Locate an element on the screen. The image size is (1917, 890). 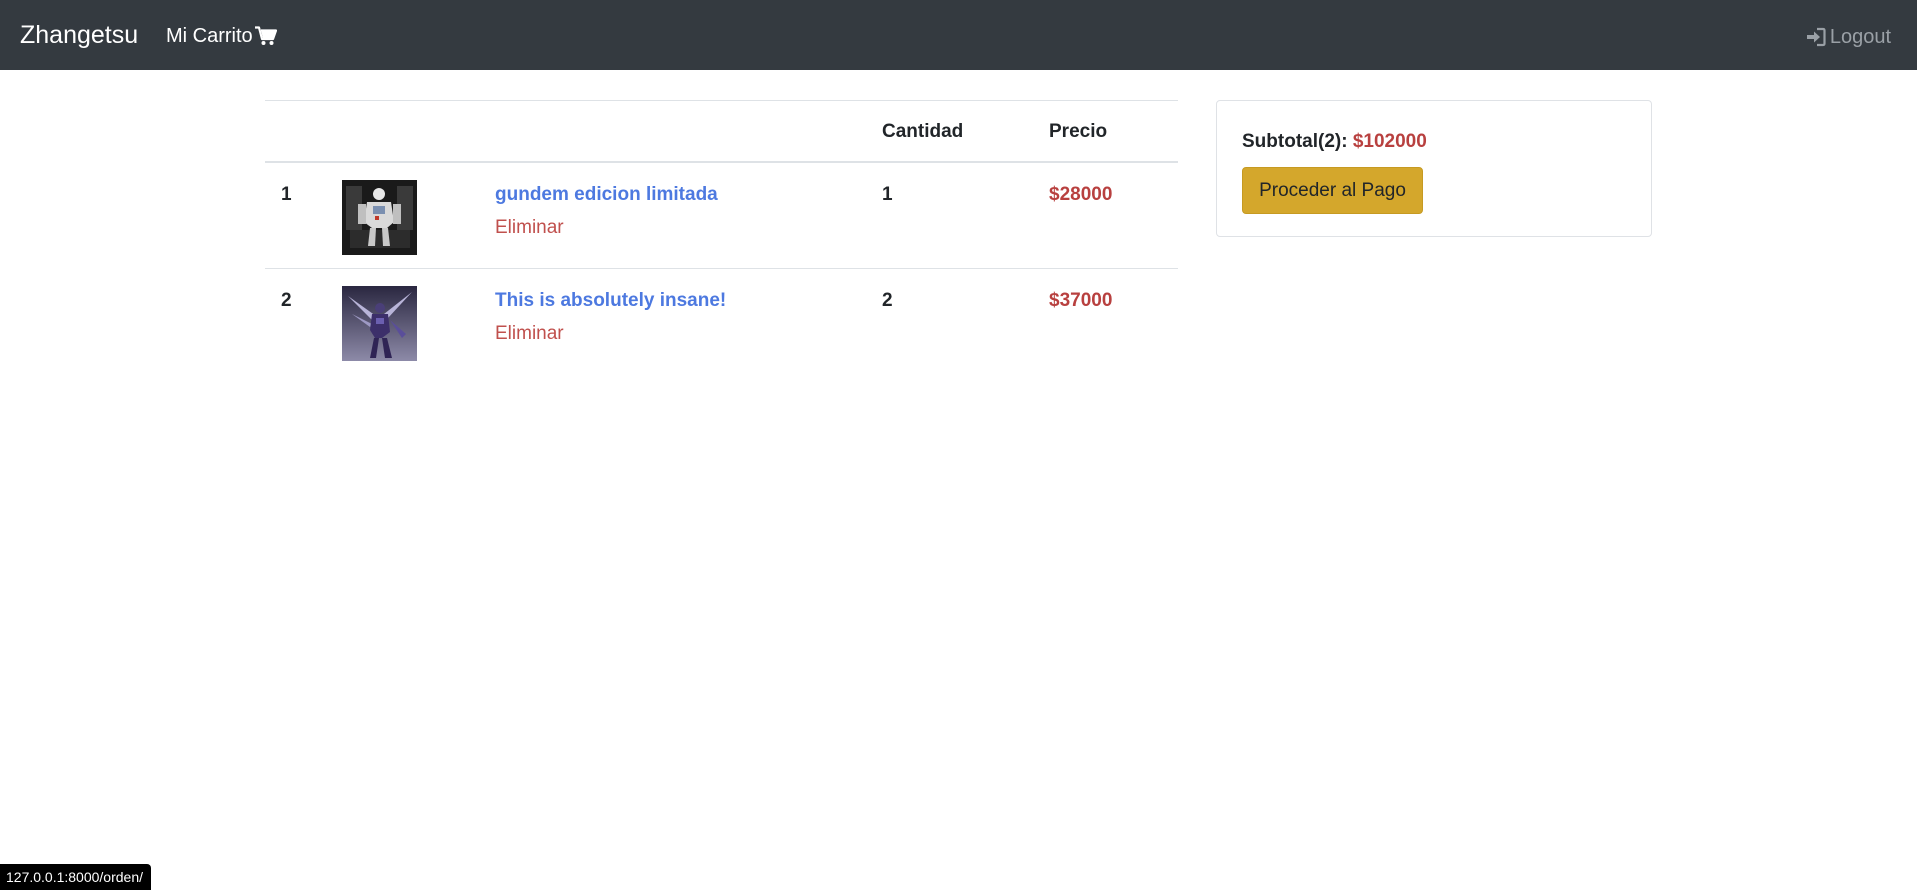
subtotal-label: Subtotal(2): is located at coordinates (1295, 141).